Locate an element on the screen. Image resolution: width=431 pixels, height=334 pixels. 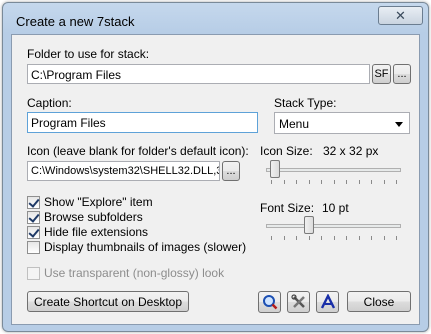
transparent-look-checkbox: Use transparent (non-glossy) look is located at coordinates (125, 273).